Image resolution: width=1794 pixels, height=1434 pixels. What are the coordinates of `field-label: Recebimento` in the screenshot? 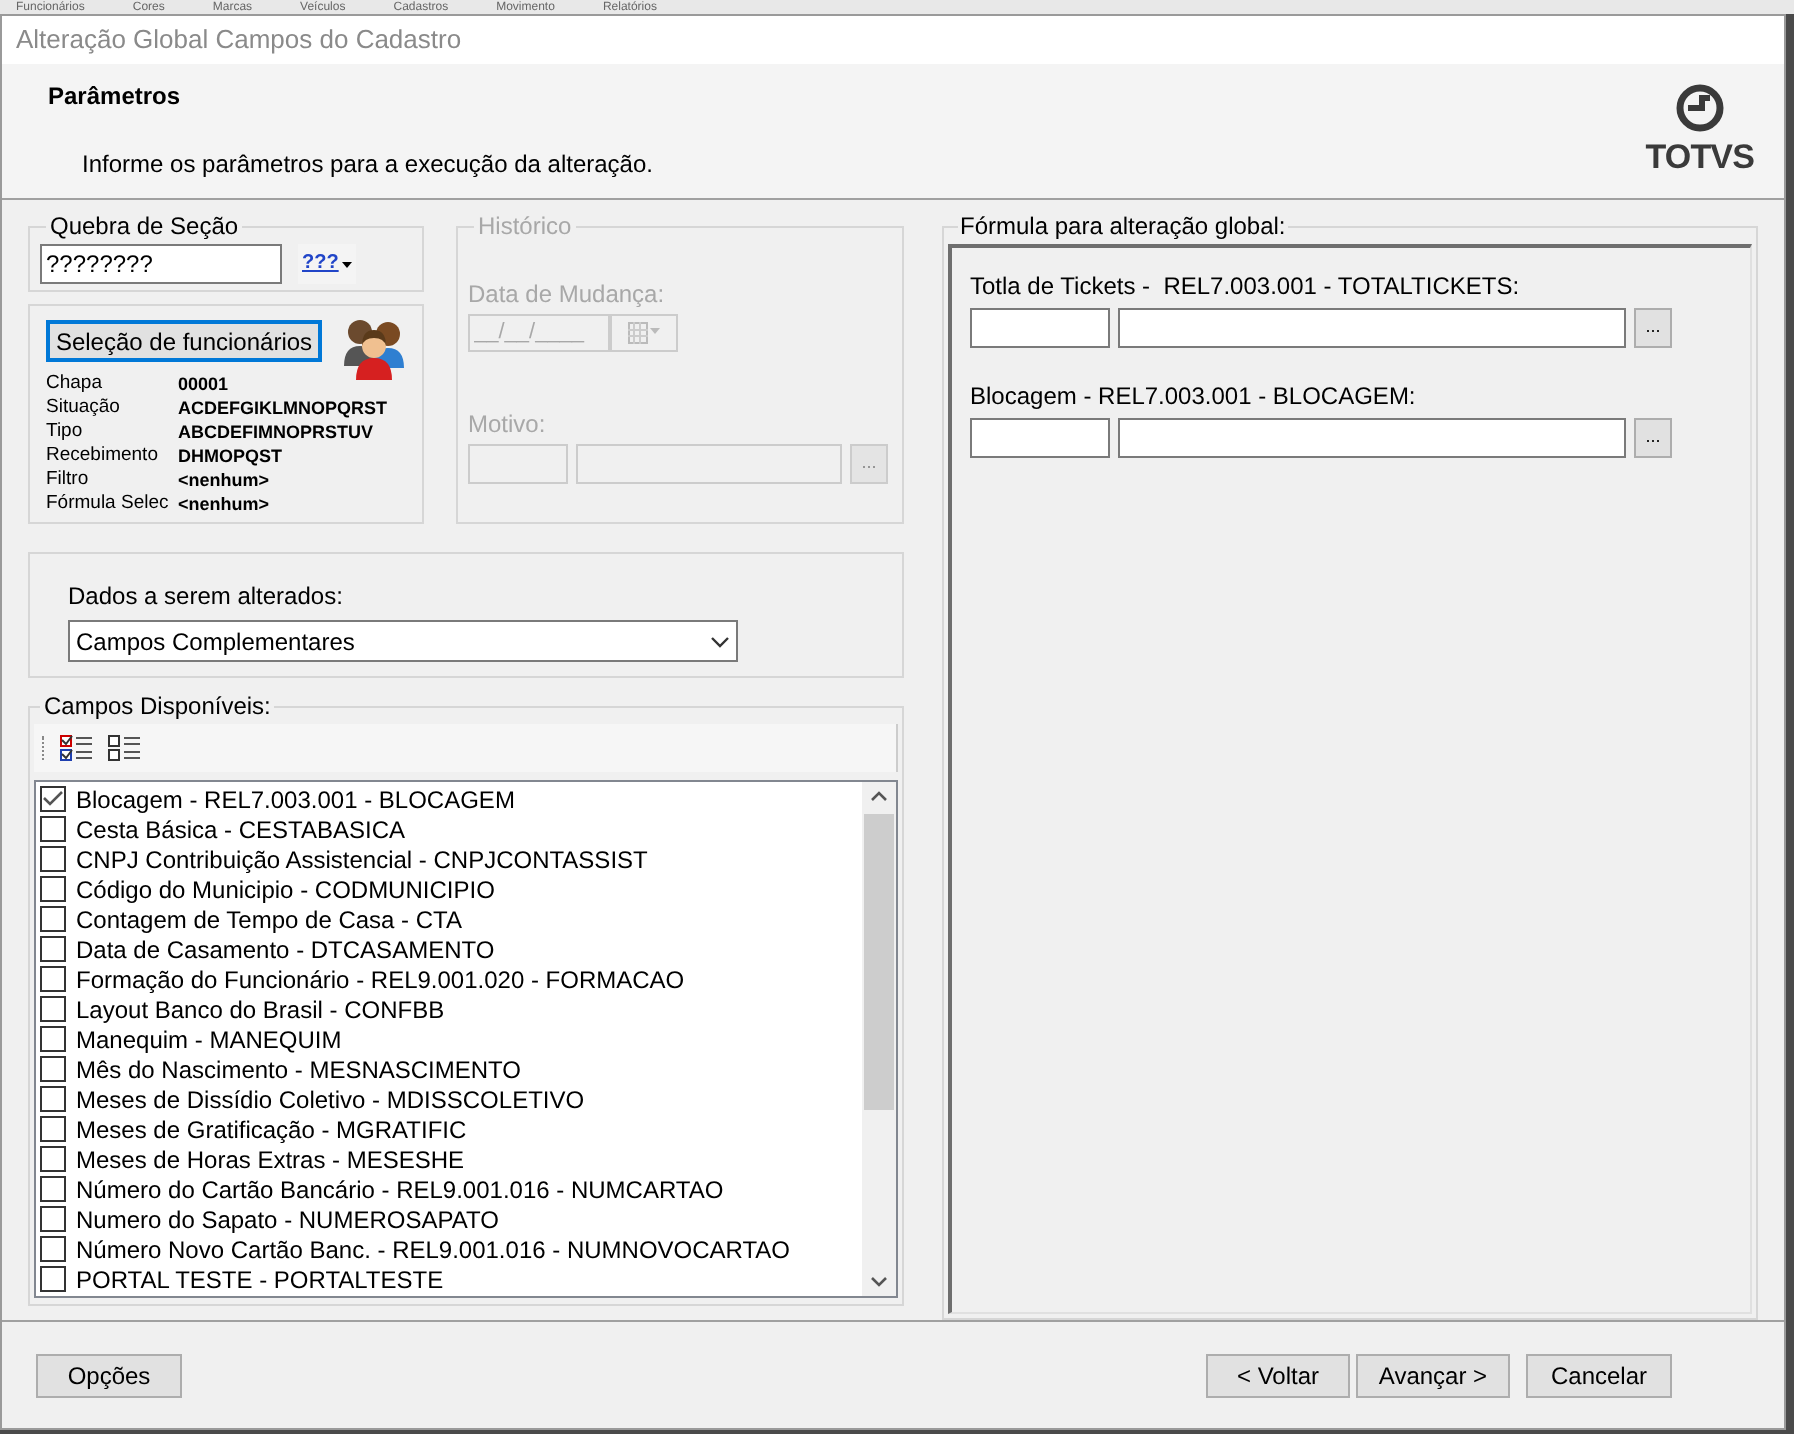 It's located at (103, 456).